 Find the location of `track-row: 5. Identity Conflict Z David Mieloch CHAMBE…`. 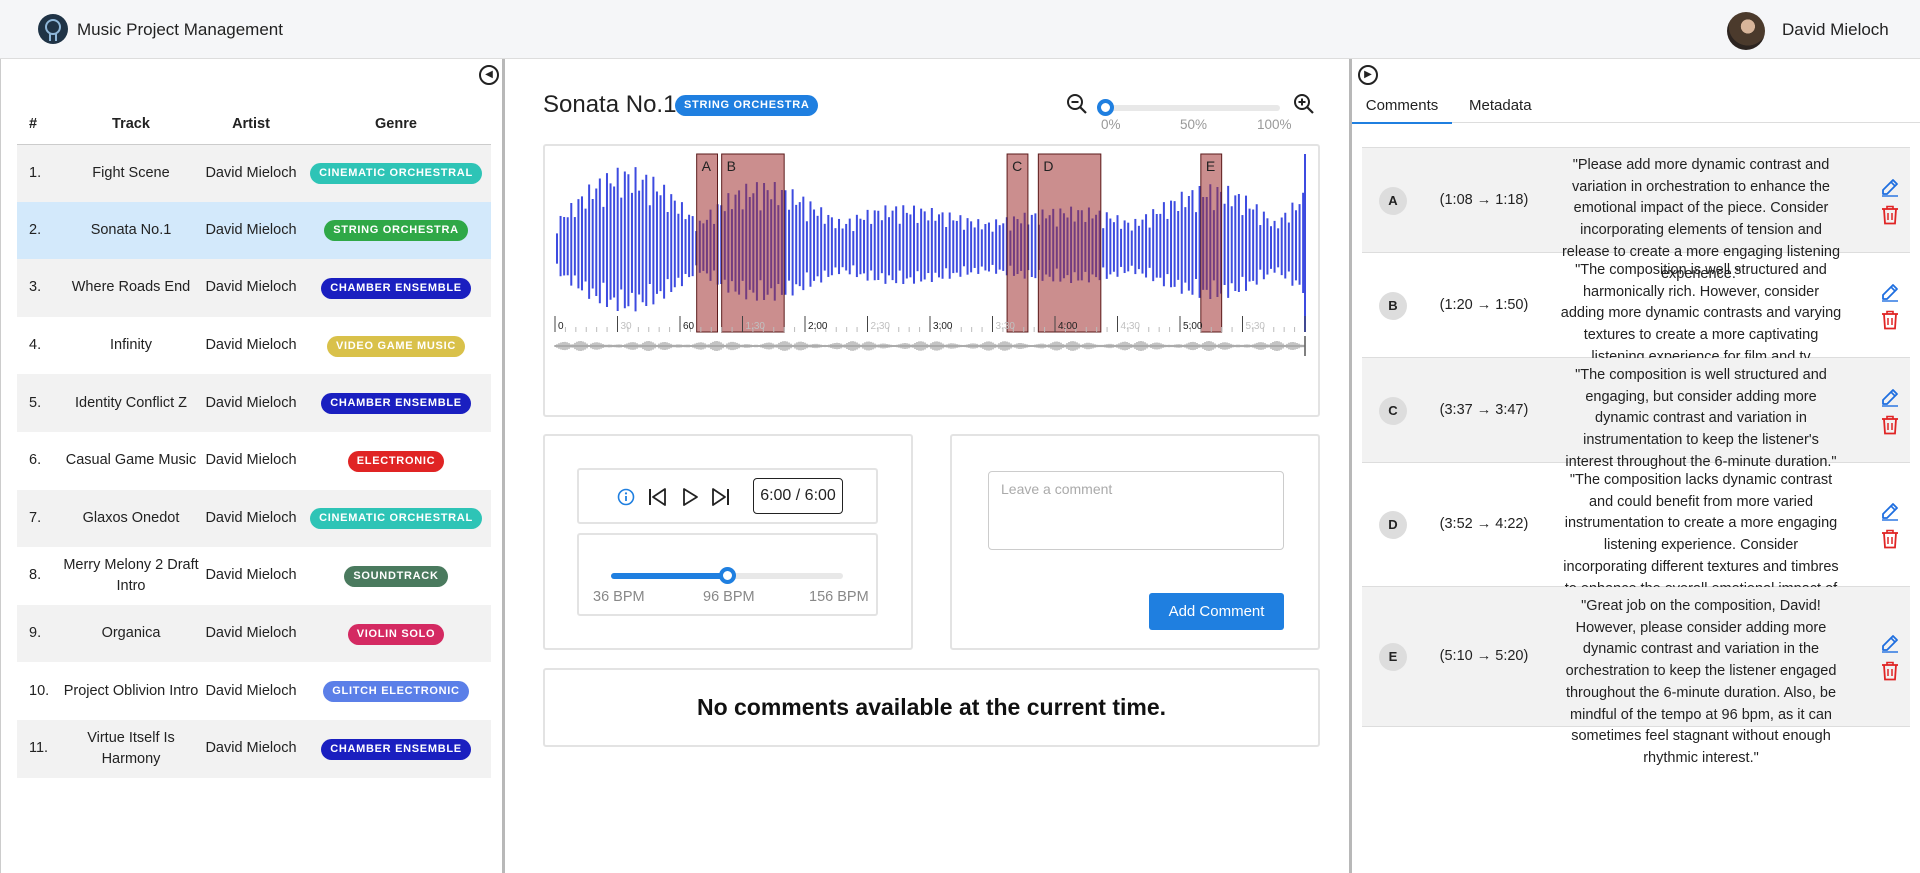

track-row: 5. Identity Conflict Z David Mieloch CHAMBE… is located at coordinates (254, 403).